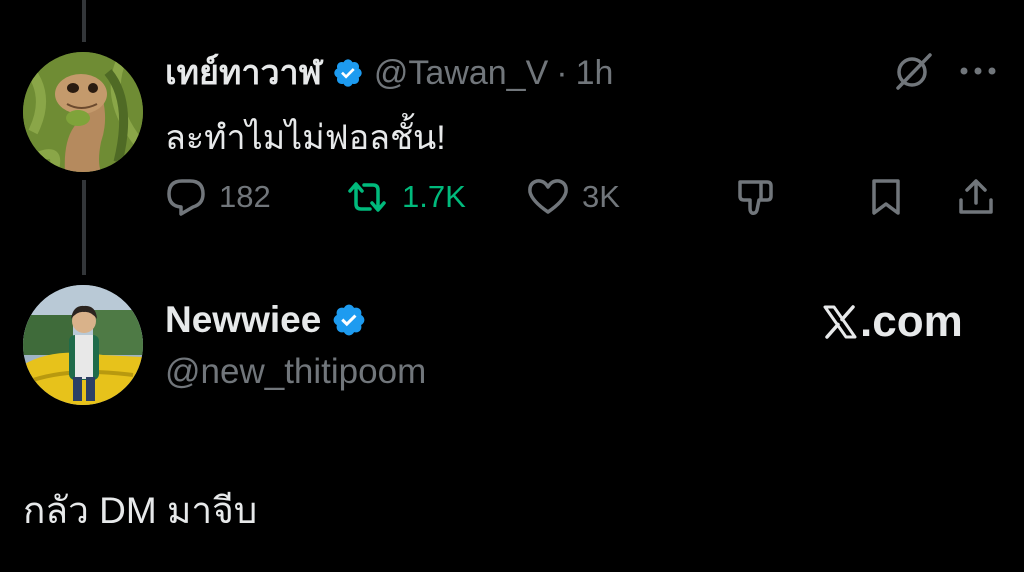 The image size is (1024, 572). What do you see at coordinates (913, 71) in the screenshot?
I see `grok-icon` at bounding box center [913, 71].